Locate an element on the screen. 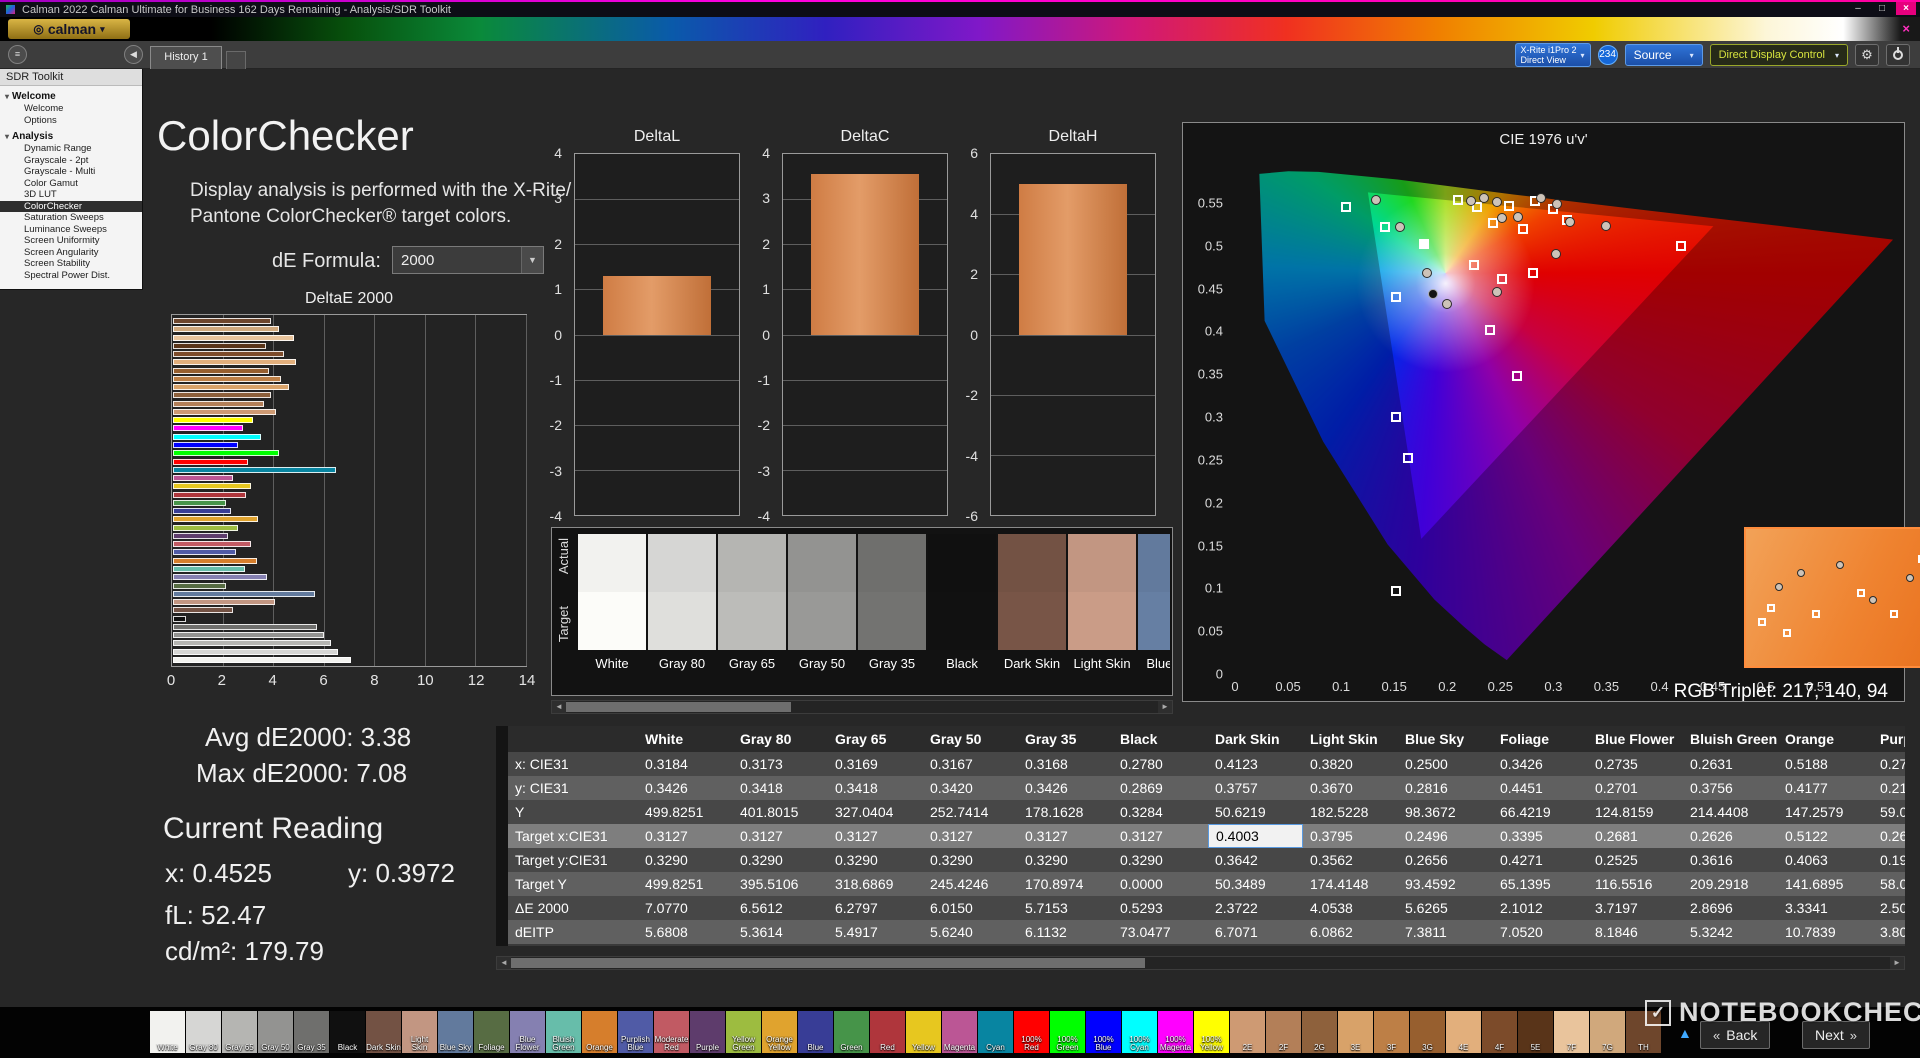 This screenshot has width=1920, height=1058. table-cell: 6.2797 is located at coordinates (875, 908).